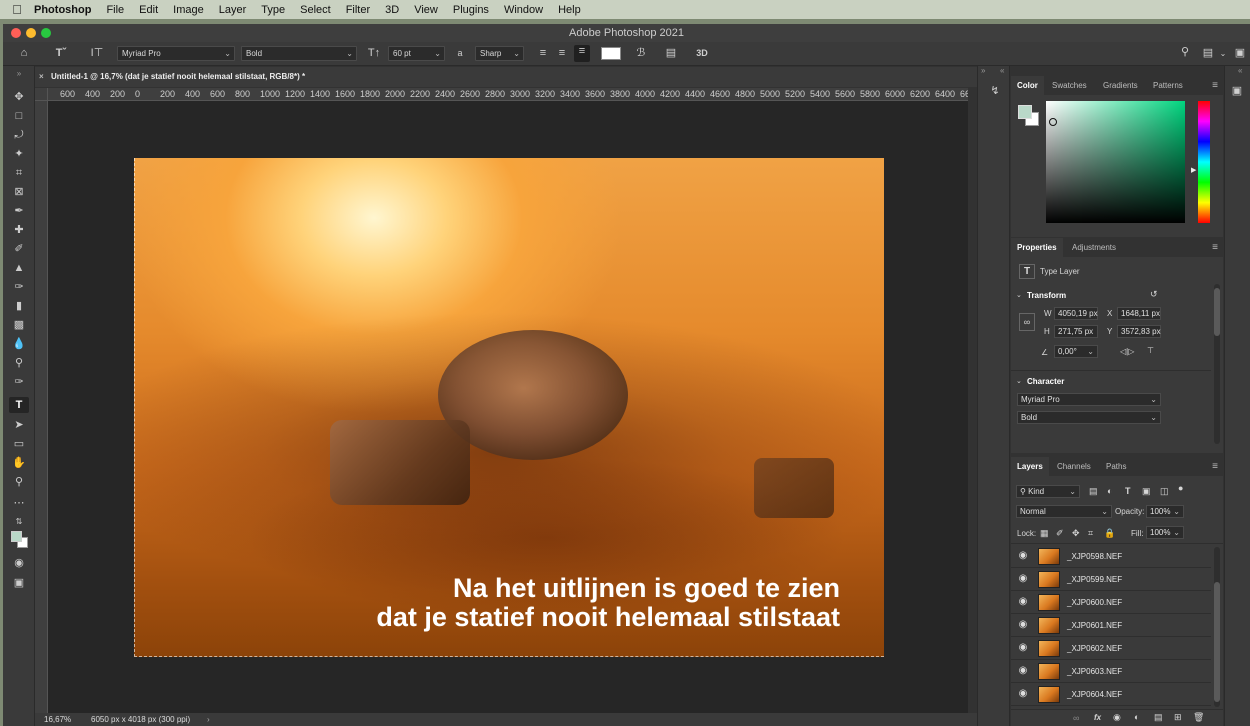 The image size is (1250, 726). What do you see at coordinates (1027, 85) in the screenshot?
I see `tab-color: Color` at bounding box center [1027, 85].